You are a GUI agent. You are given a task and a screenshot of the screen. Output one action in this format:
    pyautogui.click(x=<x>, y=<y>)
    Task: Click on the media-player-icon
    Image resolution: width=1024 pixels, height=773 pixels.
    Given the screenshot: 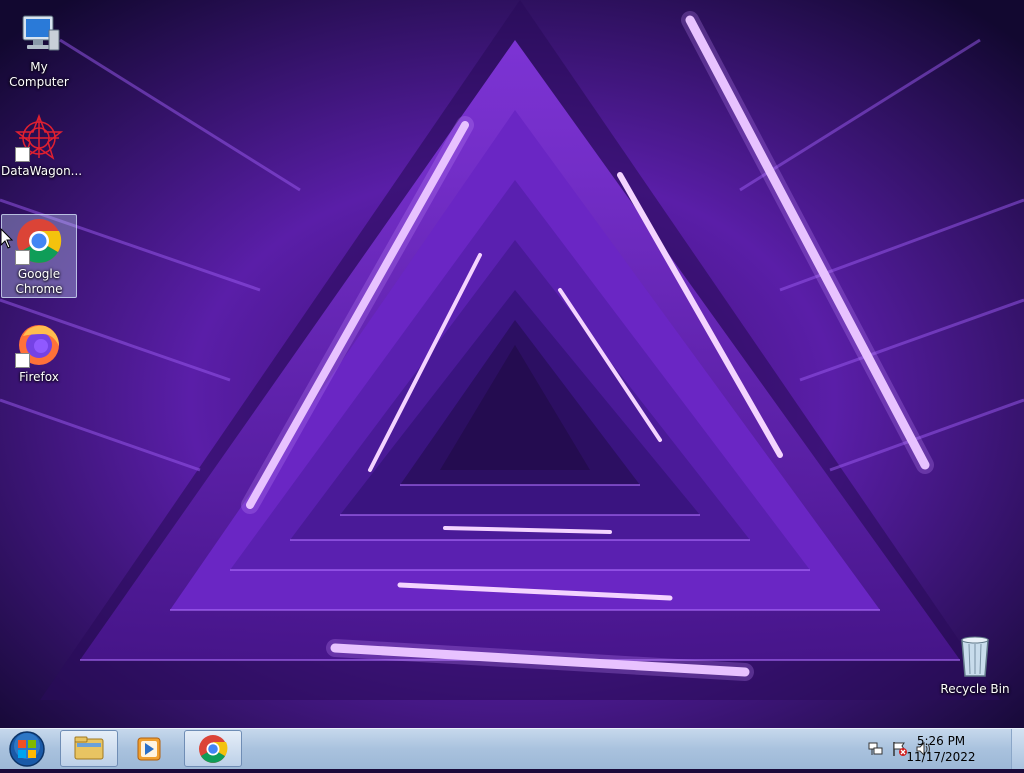 What is the action you would take?
    pyautogui.click(x=149, y=749)
    